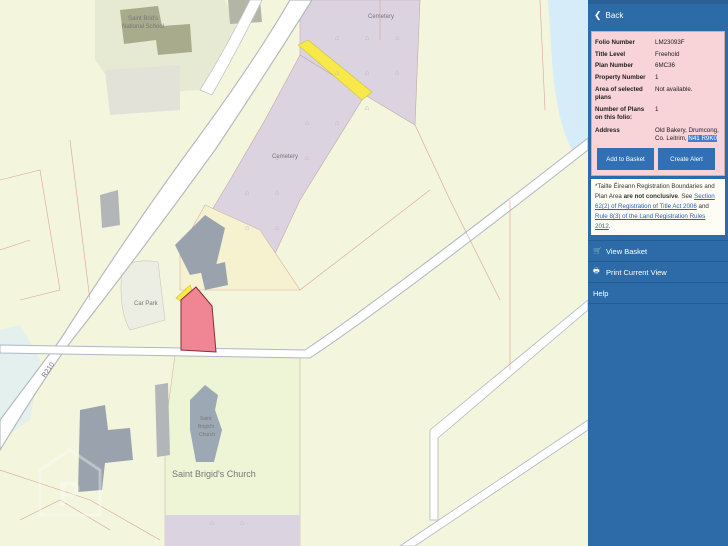 The width and height of the screenshot is (728, 546). Describe the element at coordinates (625, 159) in the screenshot. I see `add-to-basket-button: Add to Basket` at that location.